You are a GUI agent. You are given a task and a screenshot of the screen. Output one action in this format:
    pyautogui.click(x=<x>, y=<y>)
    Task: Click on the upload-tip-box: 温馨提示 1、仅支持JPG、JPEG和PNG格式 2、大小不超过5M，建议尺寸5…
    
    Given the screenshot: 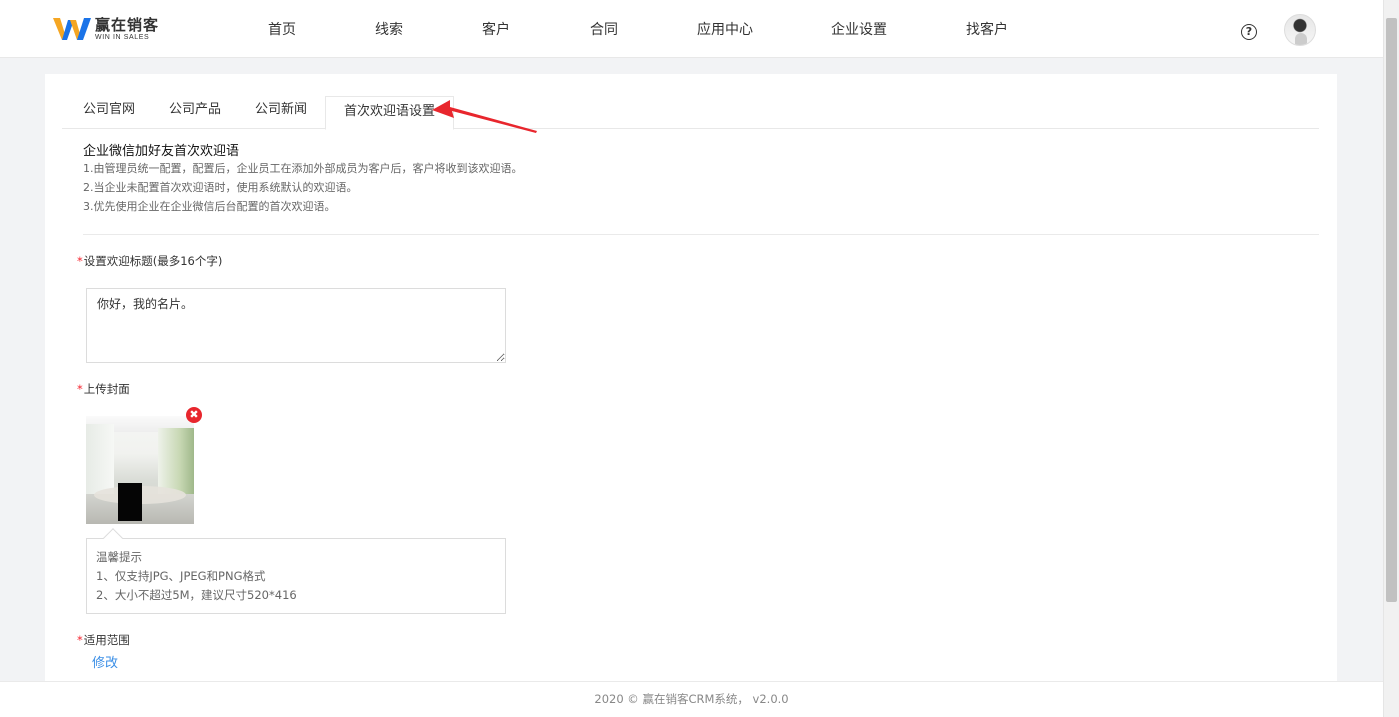 What is the action you would take?
    pyautogui.click(x=296, y=576)
    